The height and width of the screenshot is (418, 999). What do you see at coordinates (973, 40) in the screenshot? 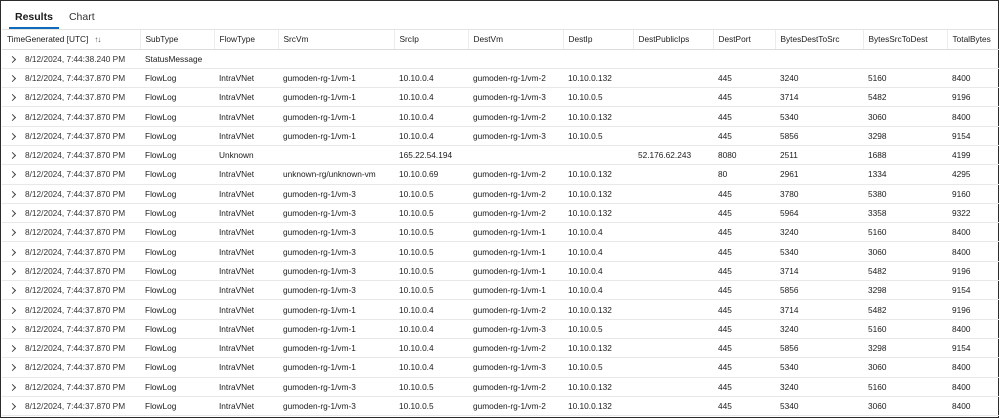
I see `column-header-totalbytes: TotalBytes` at bounding box center [973, 40].